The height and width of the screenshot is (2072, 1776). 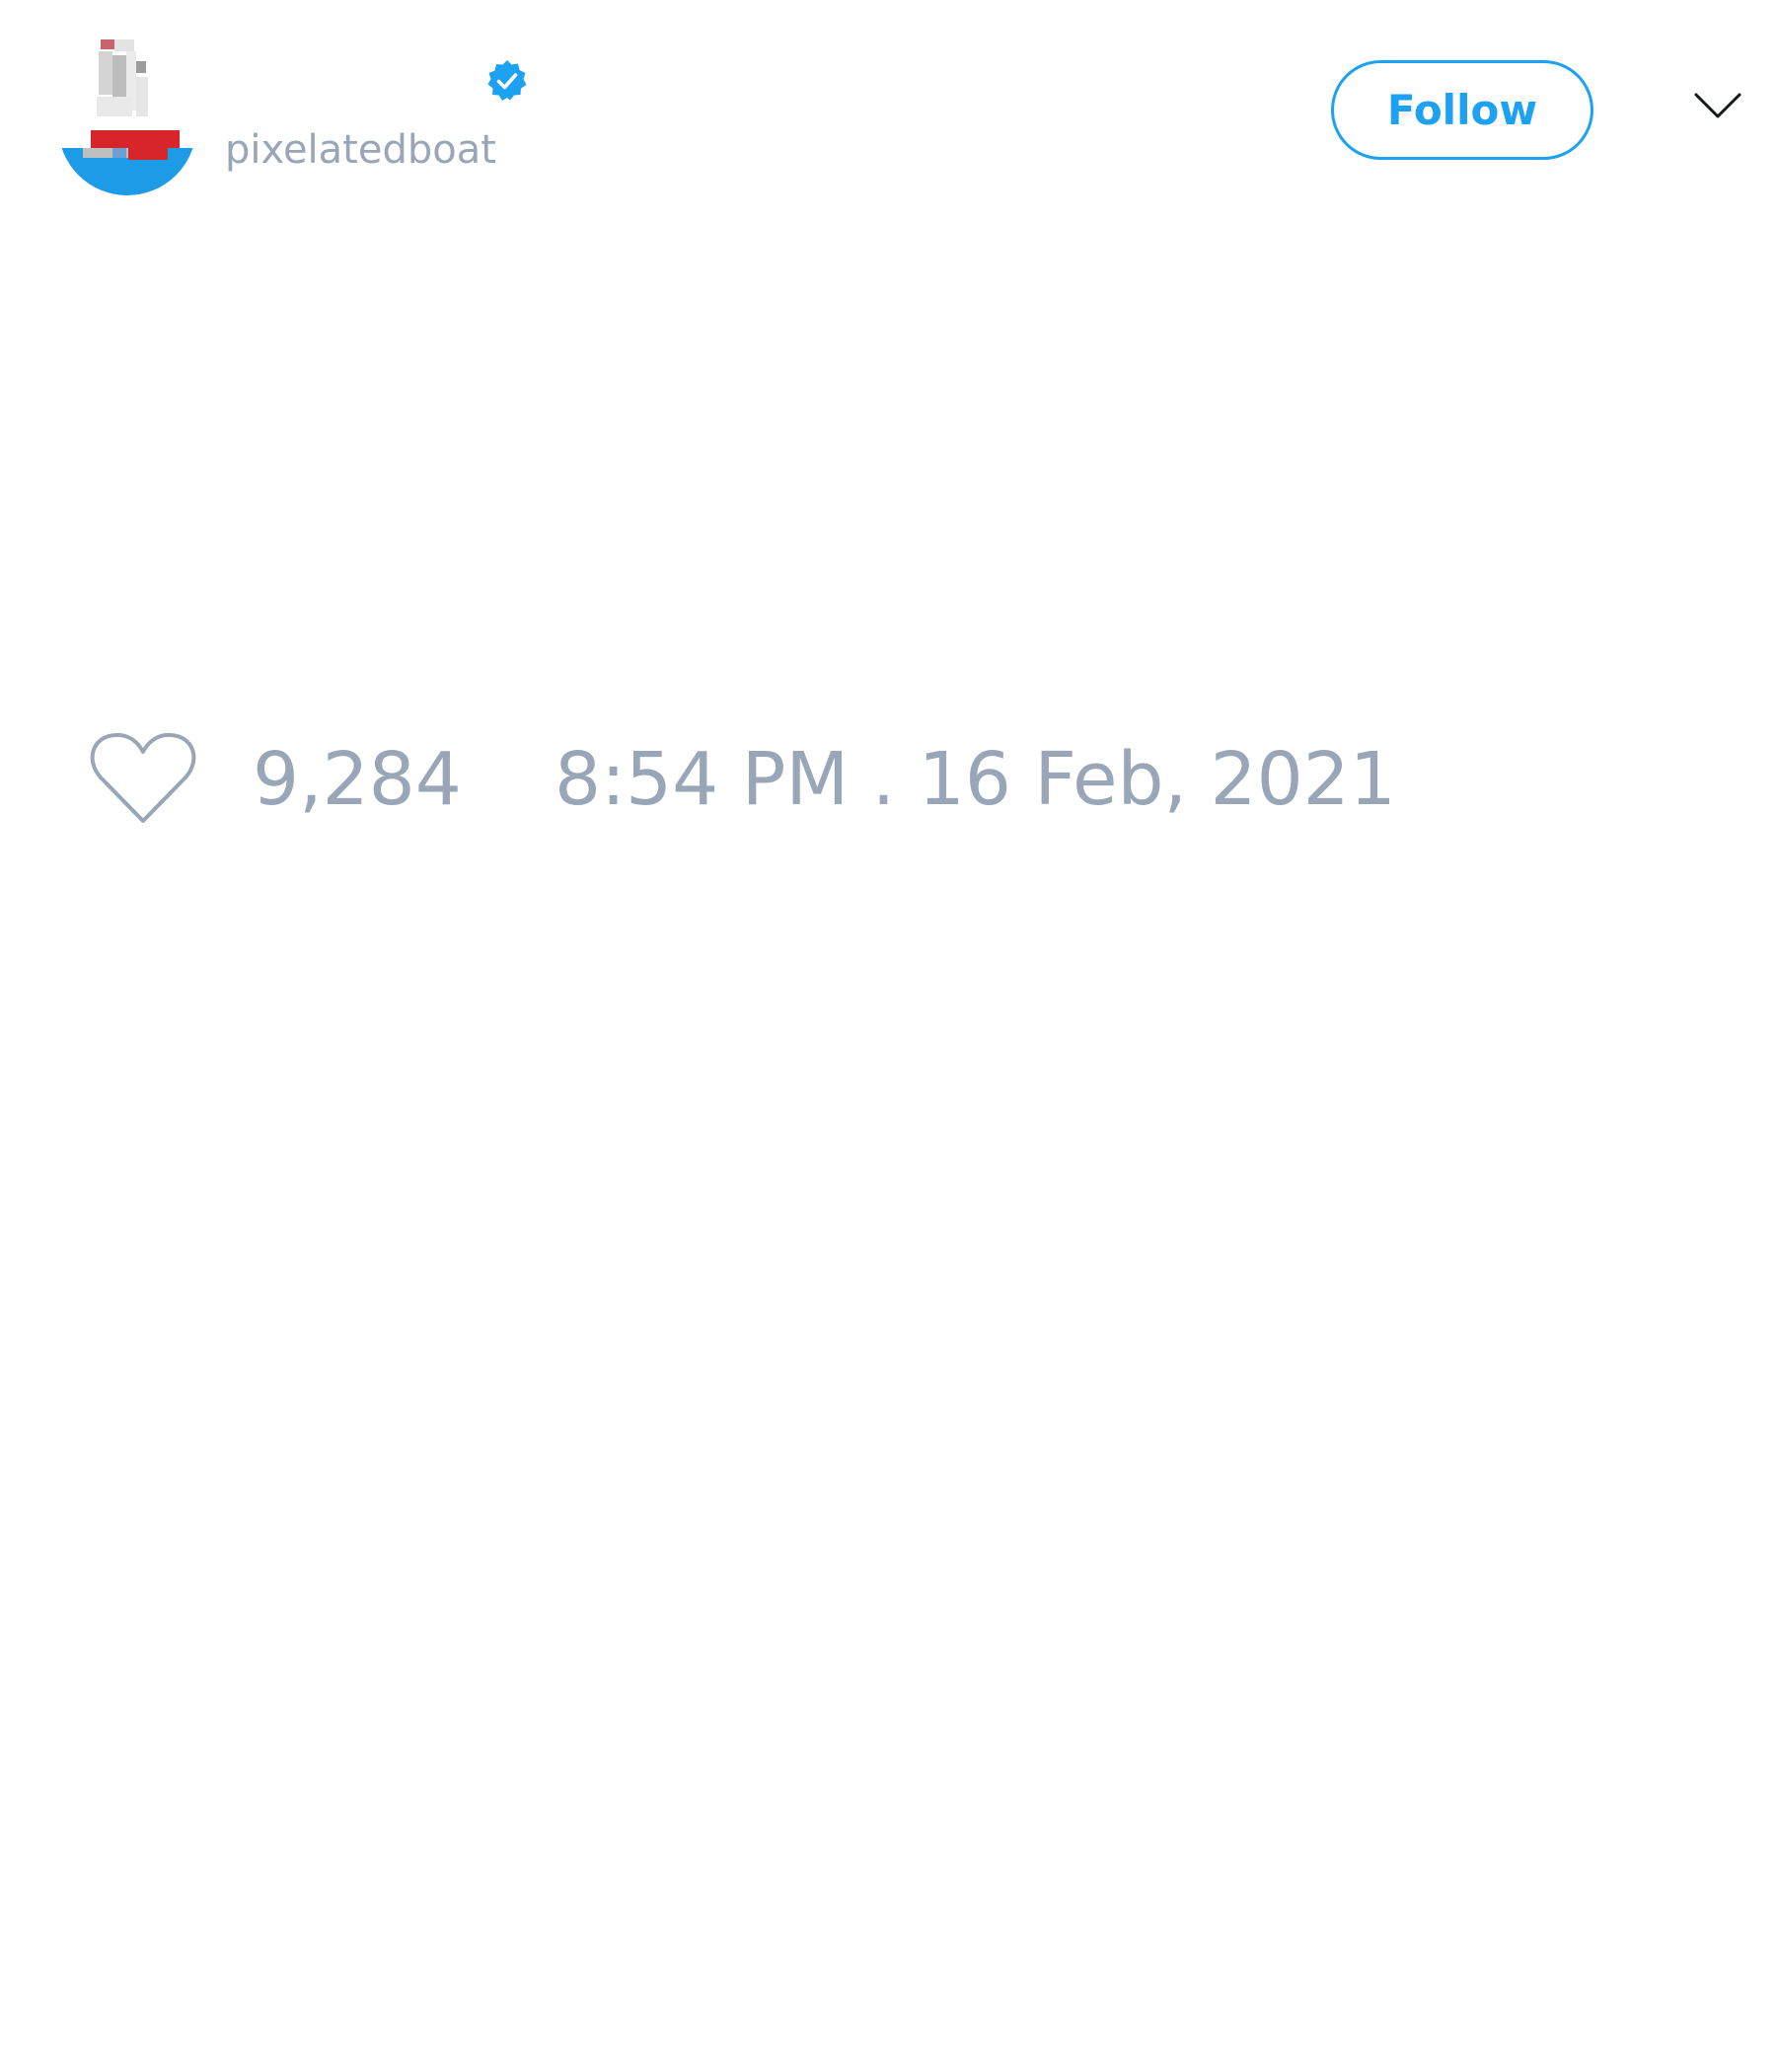 I want to click on heart-icon, so click(x=143, y=779).